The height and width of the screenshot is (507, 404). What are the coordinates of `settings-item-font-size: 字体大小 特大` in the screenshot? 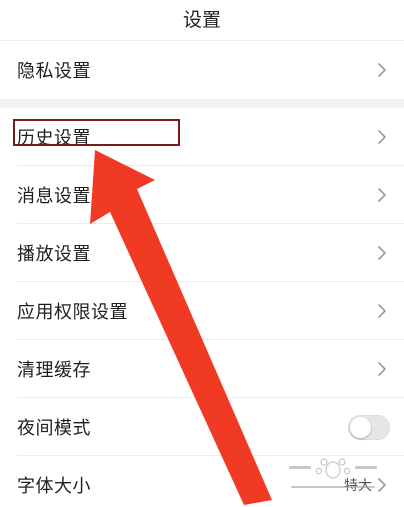 It's located at (202, 481).